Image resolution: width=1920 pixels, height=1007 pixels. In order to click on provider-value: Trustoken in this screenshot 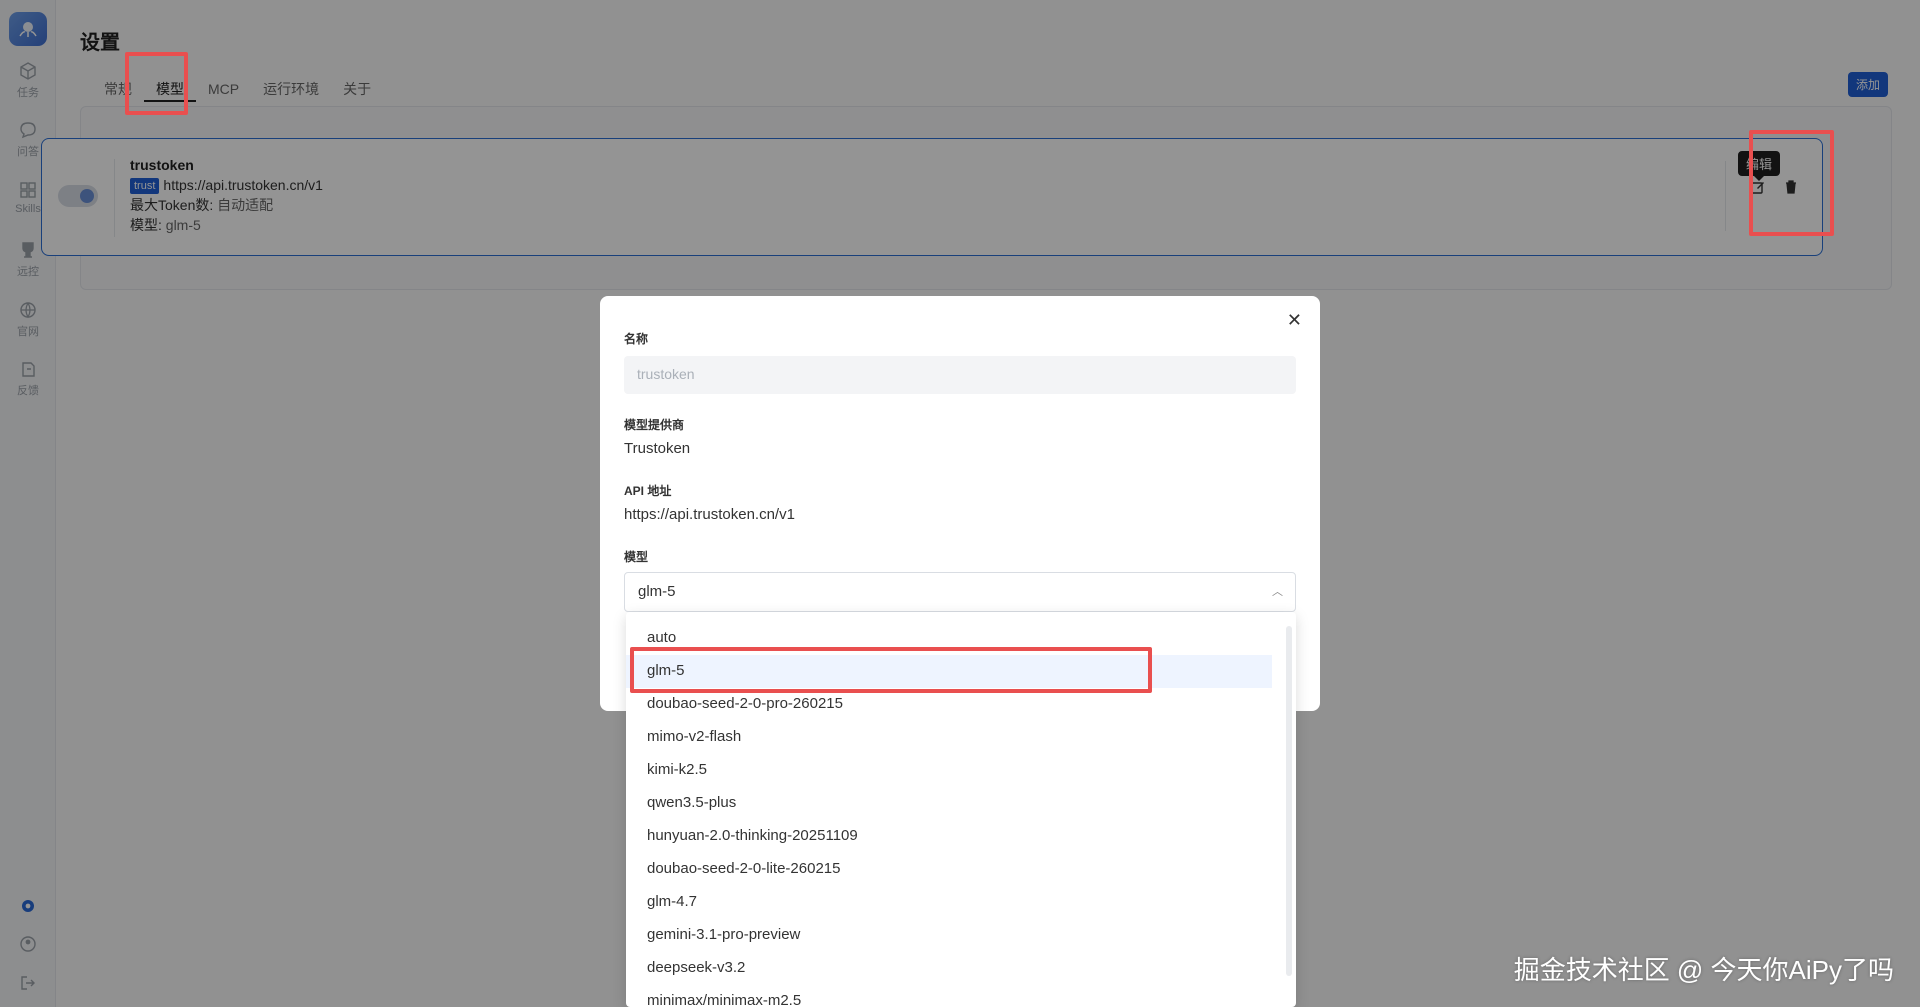, I will do `click(657, 448)`.